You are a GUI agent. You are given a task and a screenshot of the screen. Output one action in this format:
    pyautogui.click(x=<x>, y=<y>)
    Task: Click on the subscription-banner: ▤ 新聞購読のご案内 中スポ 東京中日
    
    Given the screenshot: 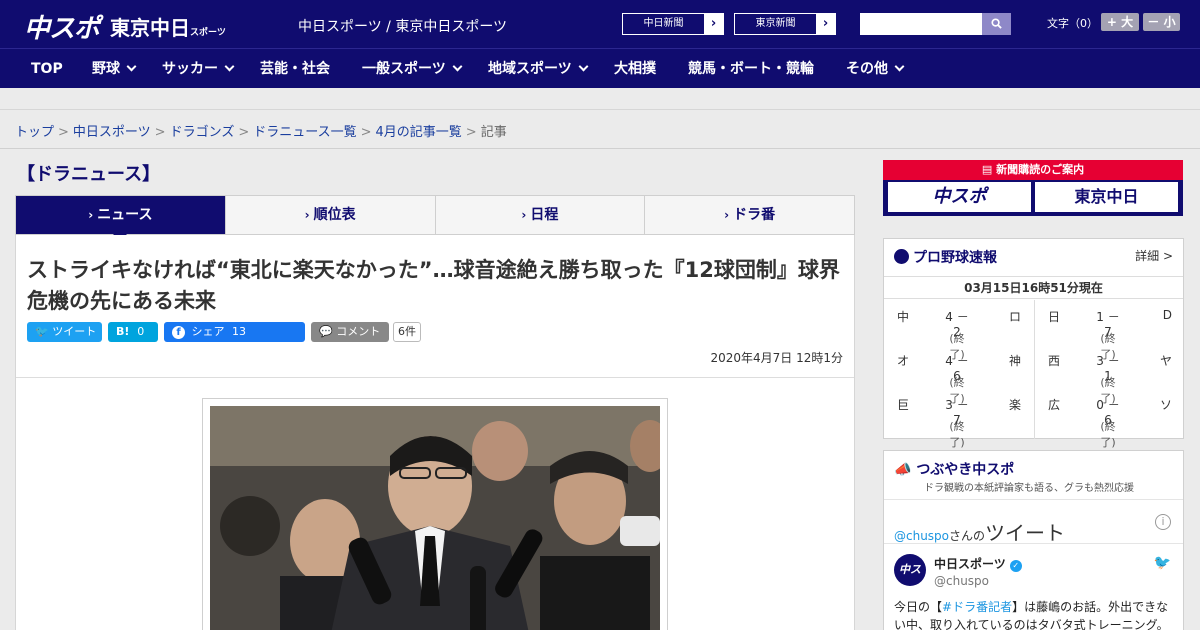 What is the action you would take?
    pyautogui.click(x=1033, y=188)
    